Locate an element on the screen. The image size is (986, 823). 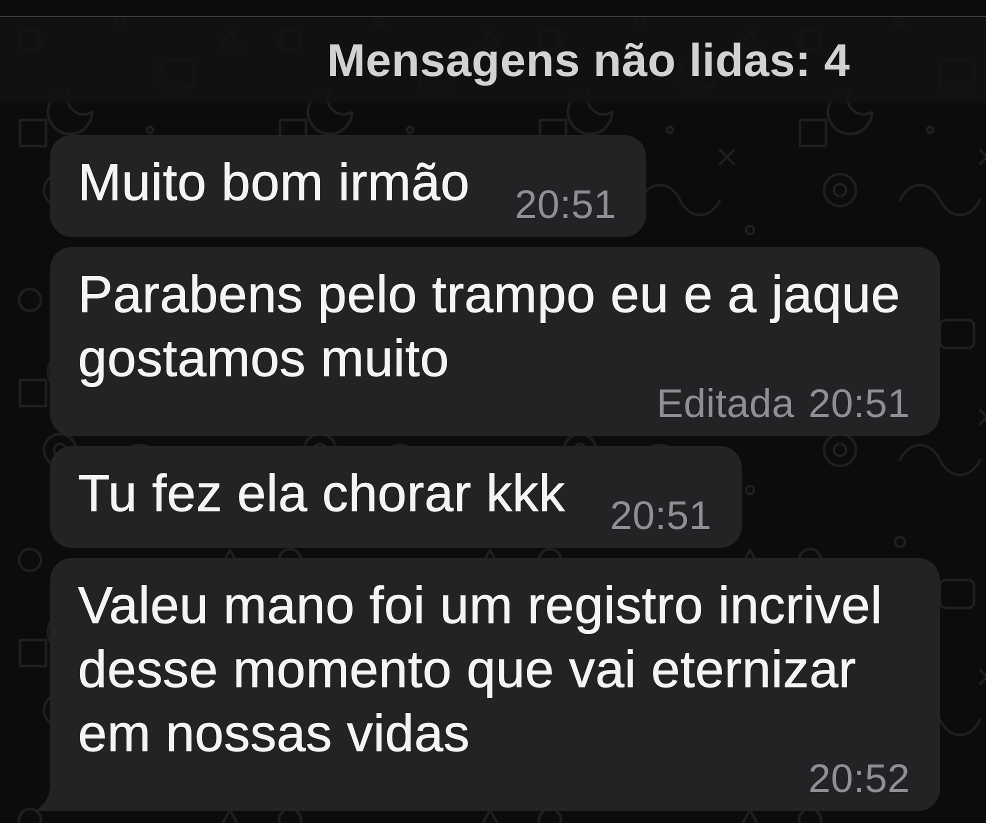
message-text: Parabens pelo trampo eu e a jaque gostamos muito is located at coordinates (489, 327).